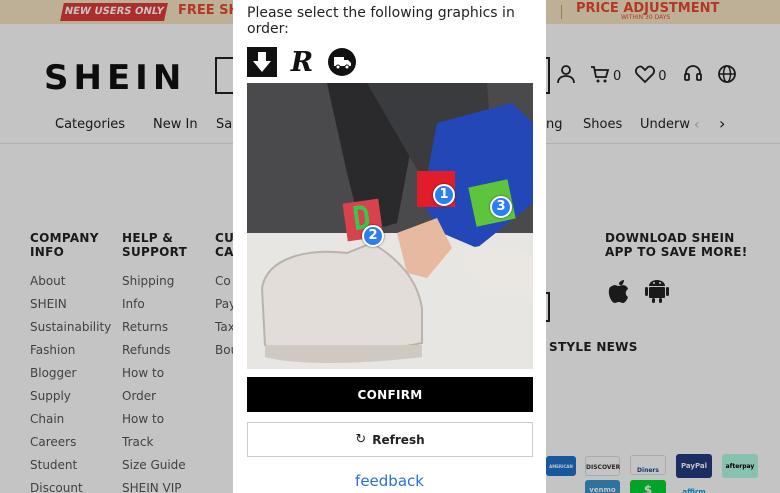 The width and height of the screenshot is (780, 493). I want to click on letter-r-icon: R, so click(302, 62).